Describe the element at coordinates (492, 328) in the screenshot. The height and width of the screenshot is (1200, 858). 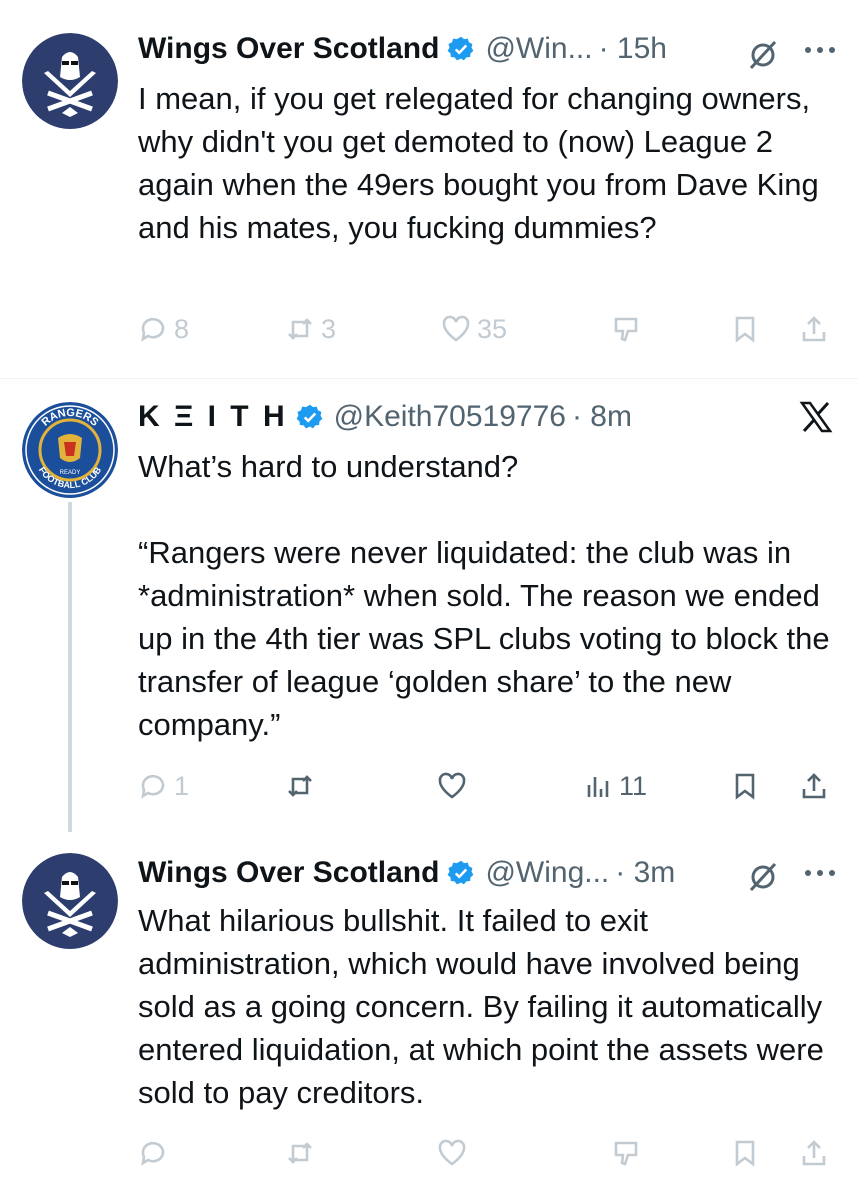
I see `like-count: 35` at that location.